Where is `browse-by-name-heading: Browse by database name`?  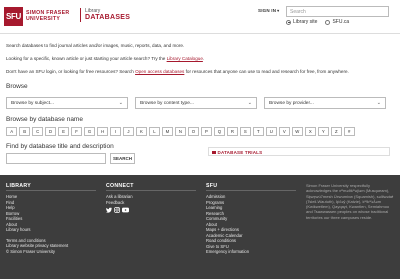 browse-by-name-heading: Browse by database name is located at coordinates (44, 119).